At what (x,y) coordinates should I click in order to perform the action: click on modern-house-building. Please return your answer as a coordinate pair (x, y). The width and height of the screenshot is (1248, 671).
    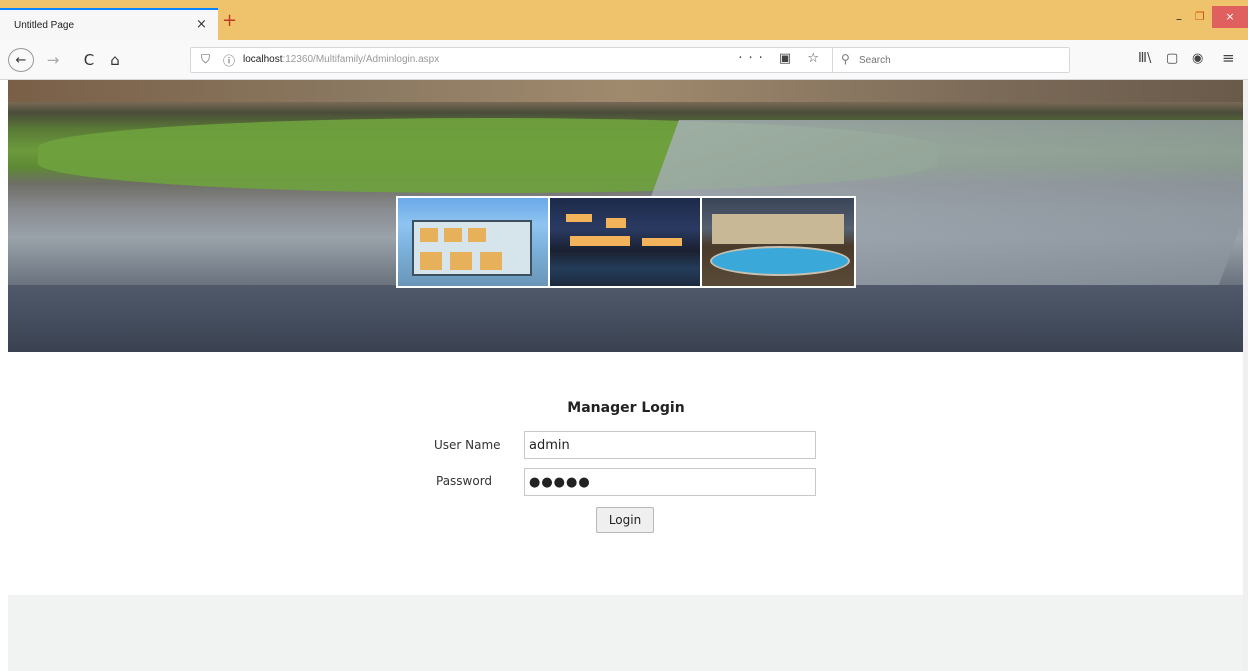
    Looking at the image, I should click on (472, 248).